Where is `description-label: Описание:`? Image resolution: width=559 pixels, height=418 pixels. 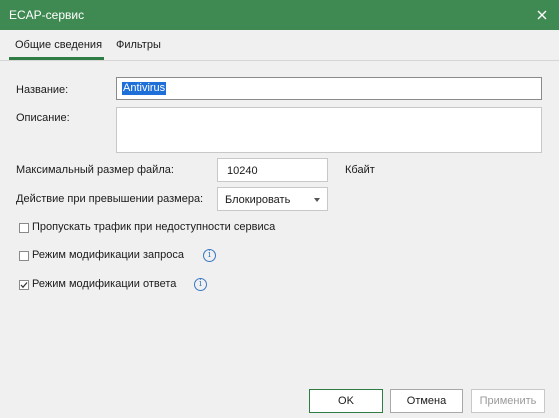 description-label: Описание: is located at coordinates (43, 118).